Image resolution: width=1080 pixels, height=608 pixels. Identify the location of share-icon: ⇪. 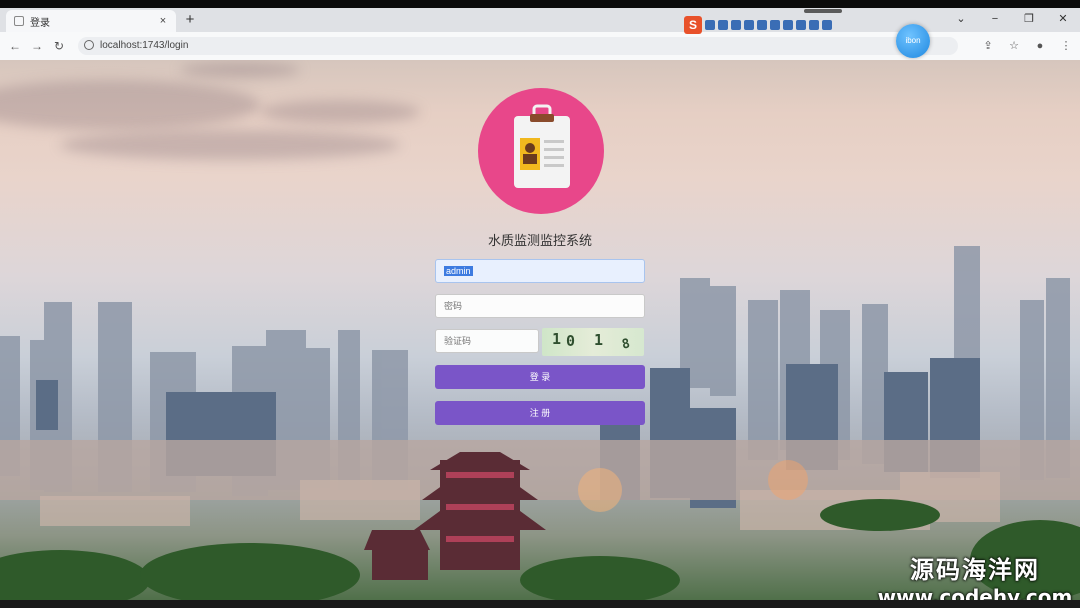
(988, 46).